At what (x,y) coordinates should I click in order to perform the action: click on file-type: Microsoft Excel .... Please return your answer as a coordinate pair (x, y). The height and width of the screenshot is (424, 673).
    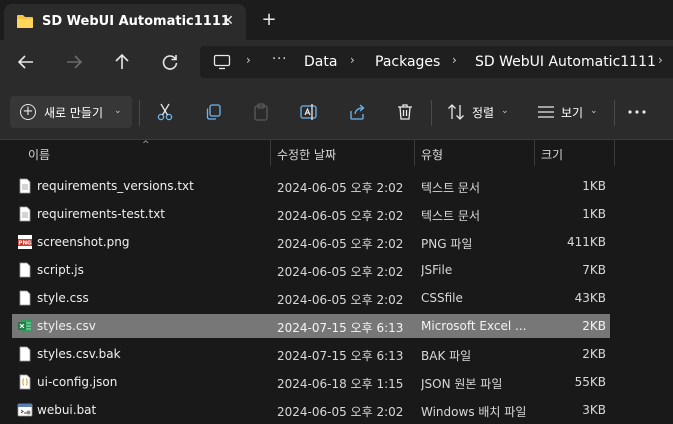
    Looking at the image, I should click on (473, 326).